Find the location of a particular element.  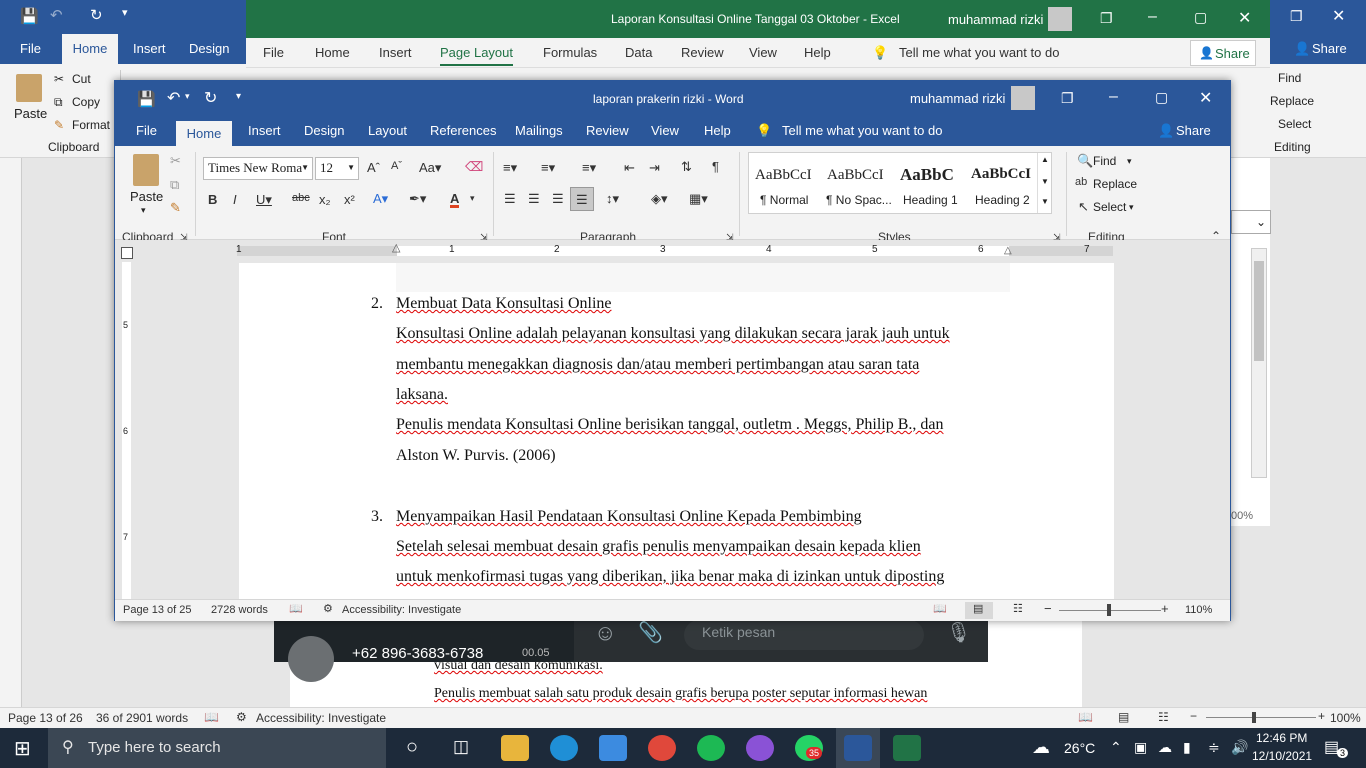

tab-file: File is located at coordinates (146, 130).